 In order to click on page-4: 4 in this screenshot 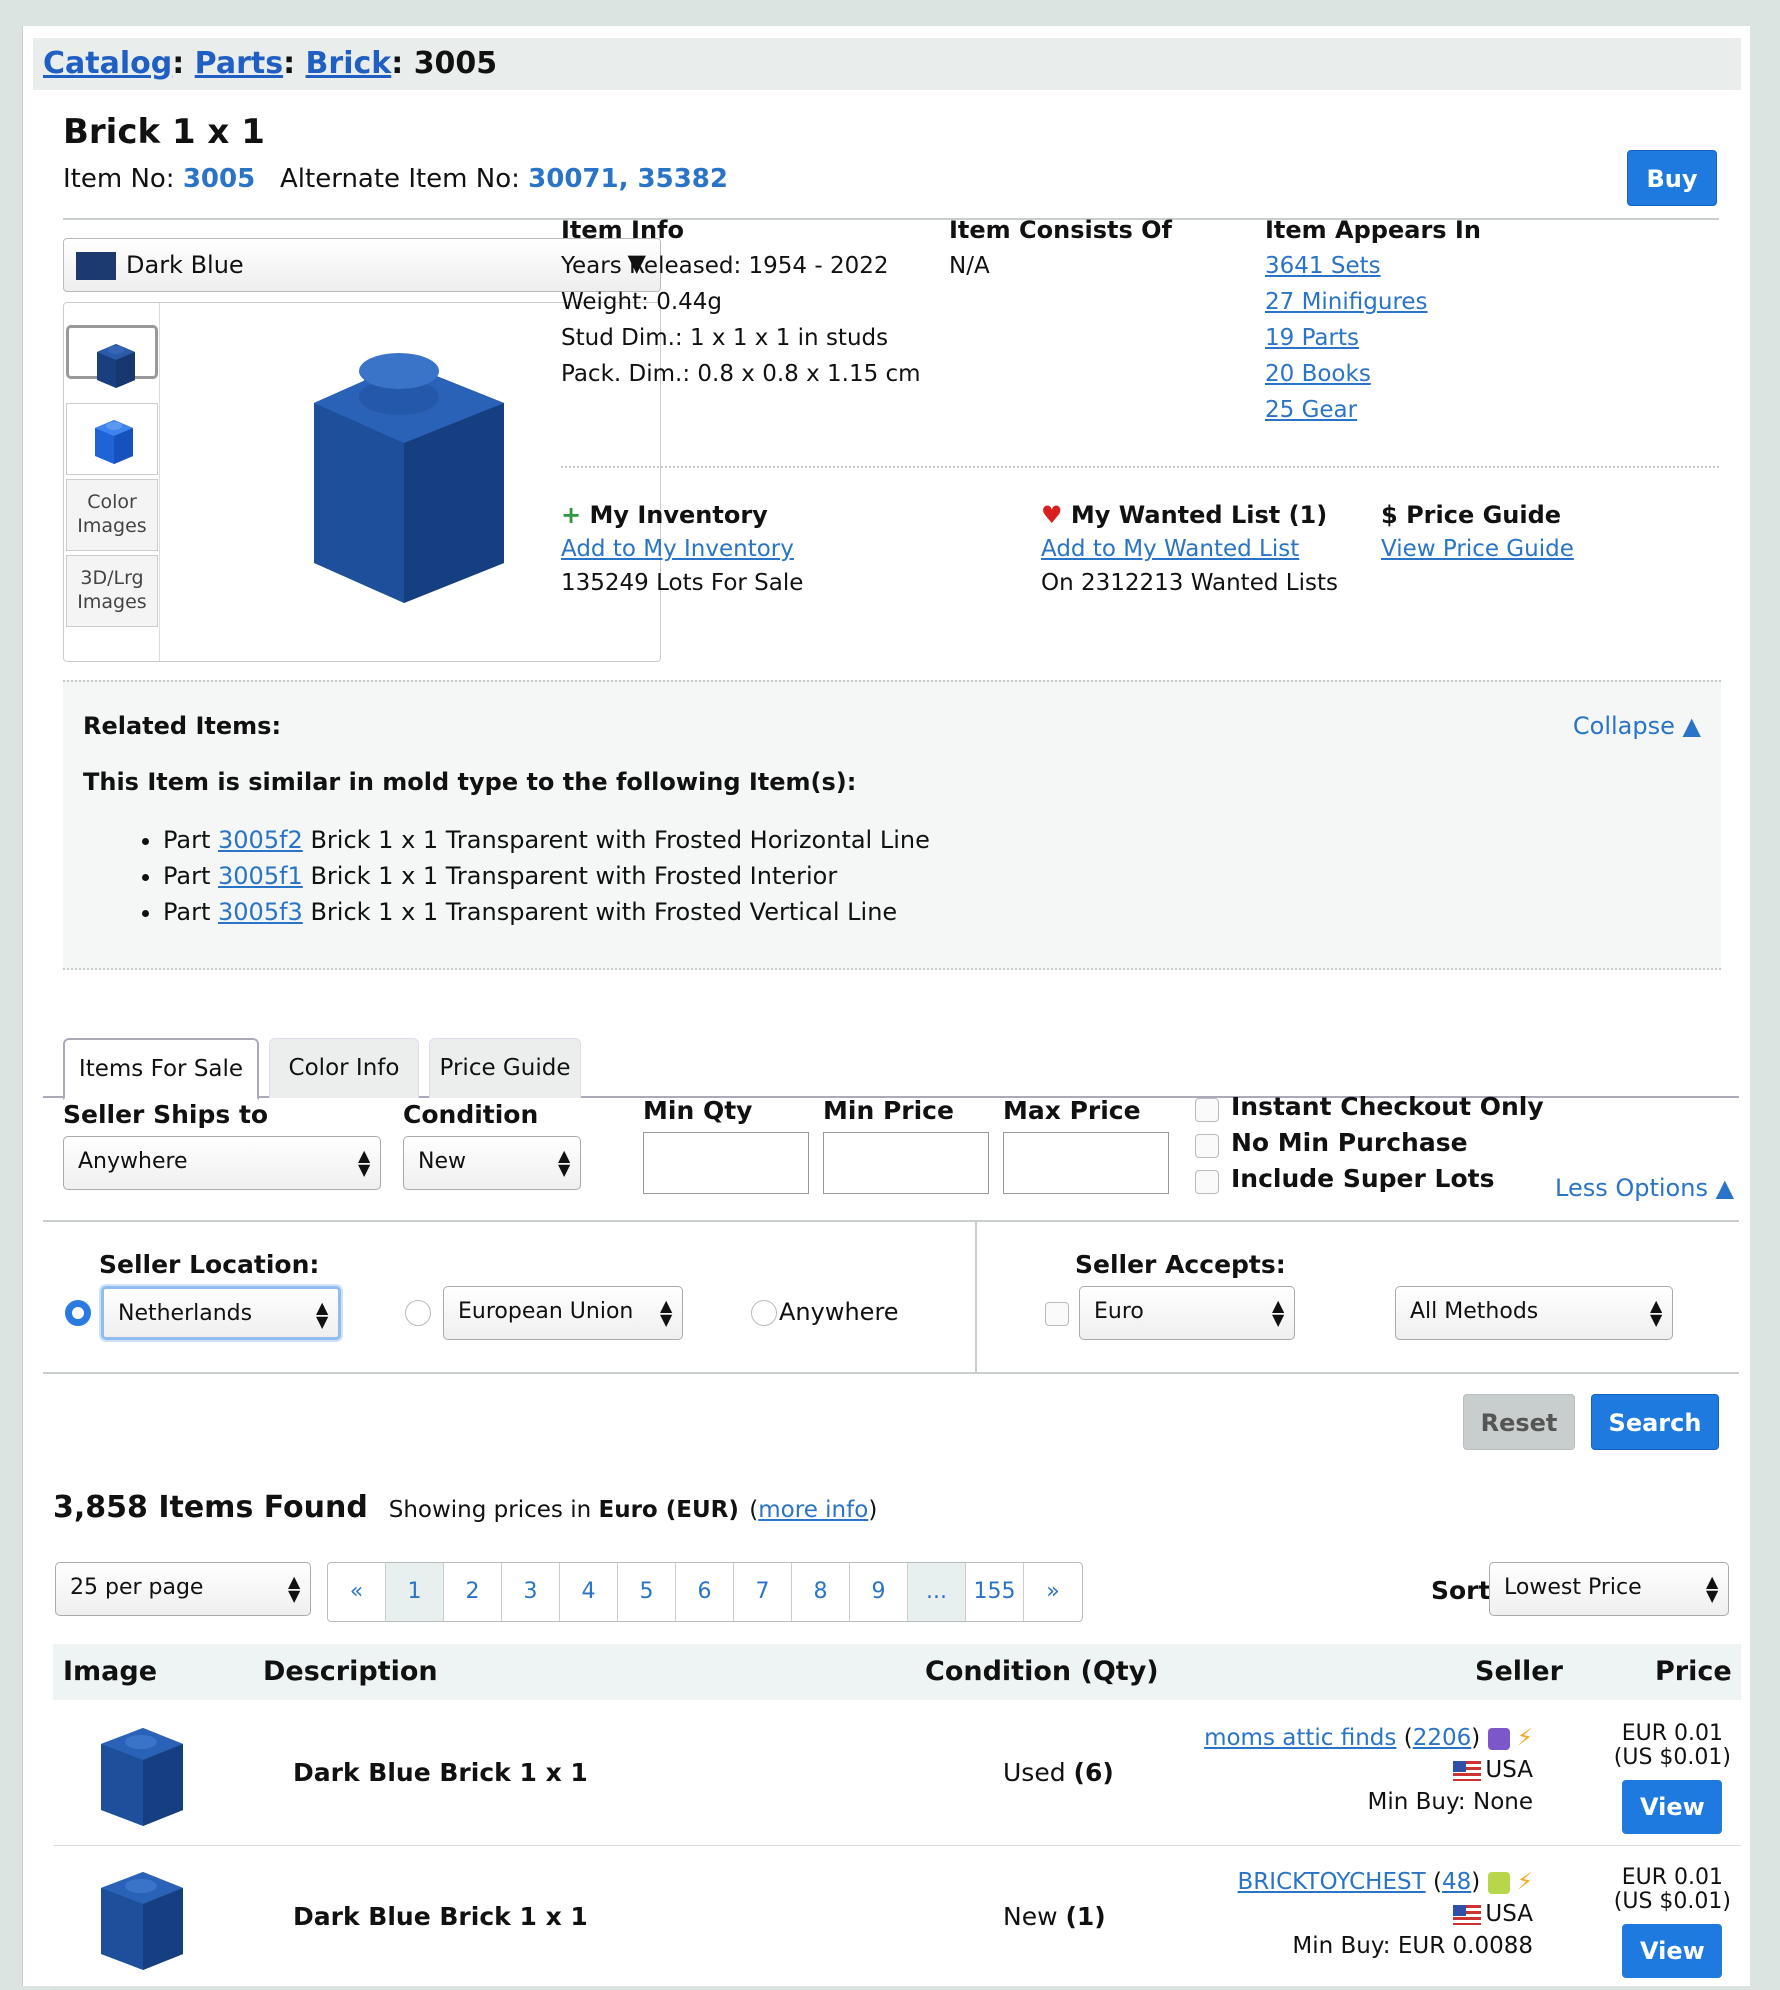, I will do `click(589, 1592)`.